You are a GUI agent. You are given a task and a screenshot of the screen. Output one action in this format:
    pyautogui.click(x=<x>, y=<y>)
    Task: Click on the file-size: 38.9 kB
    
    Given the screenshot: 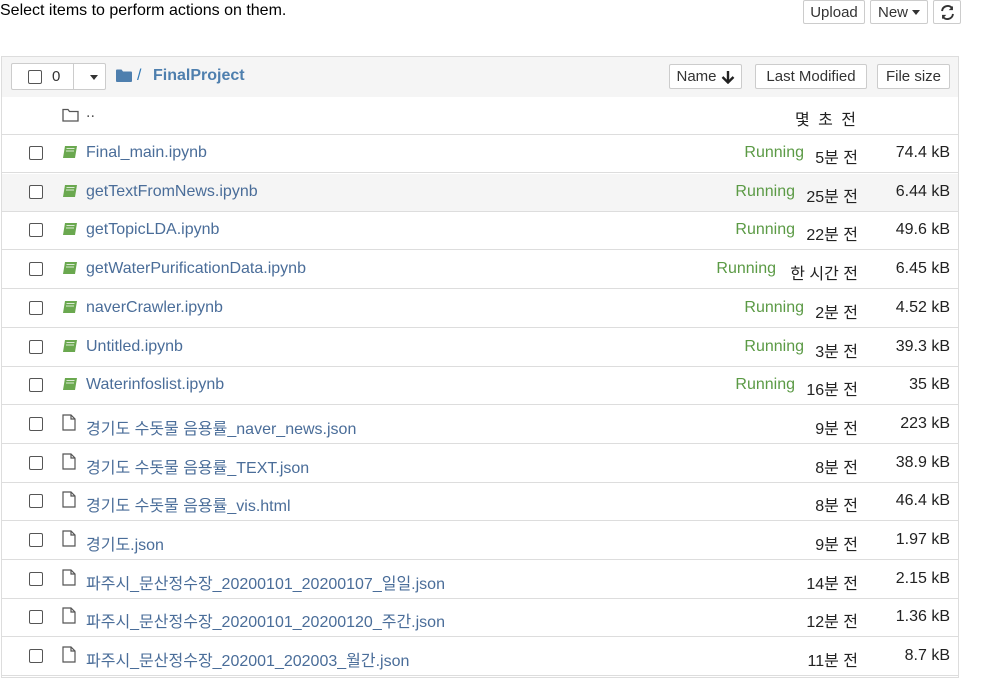 What is the action you would take?
    pyautogui.click(x=922, y=462)
    